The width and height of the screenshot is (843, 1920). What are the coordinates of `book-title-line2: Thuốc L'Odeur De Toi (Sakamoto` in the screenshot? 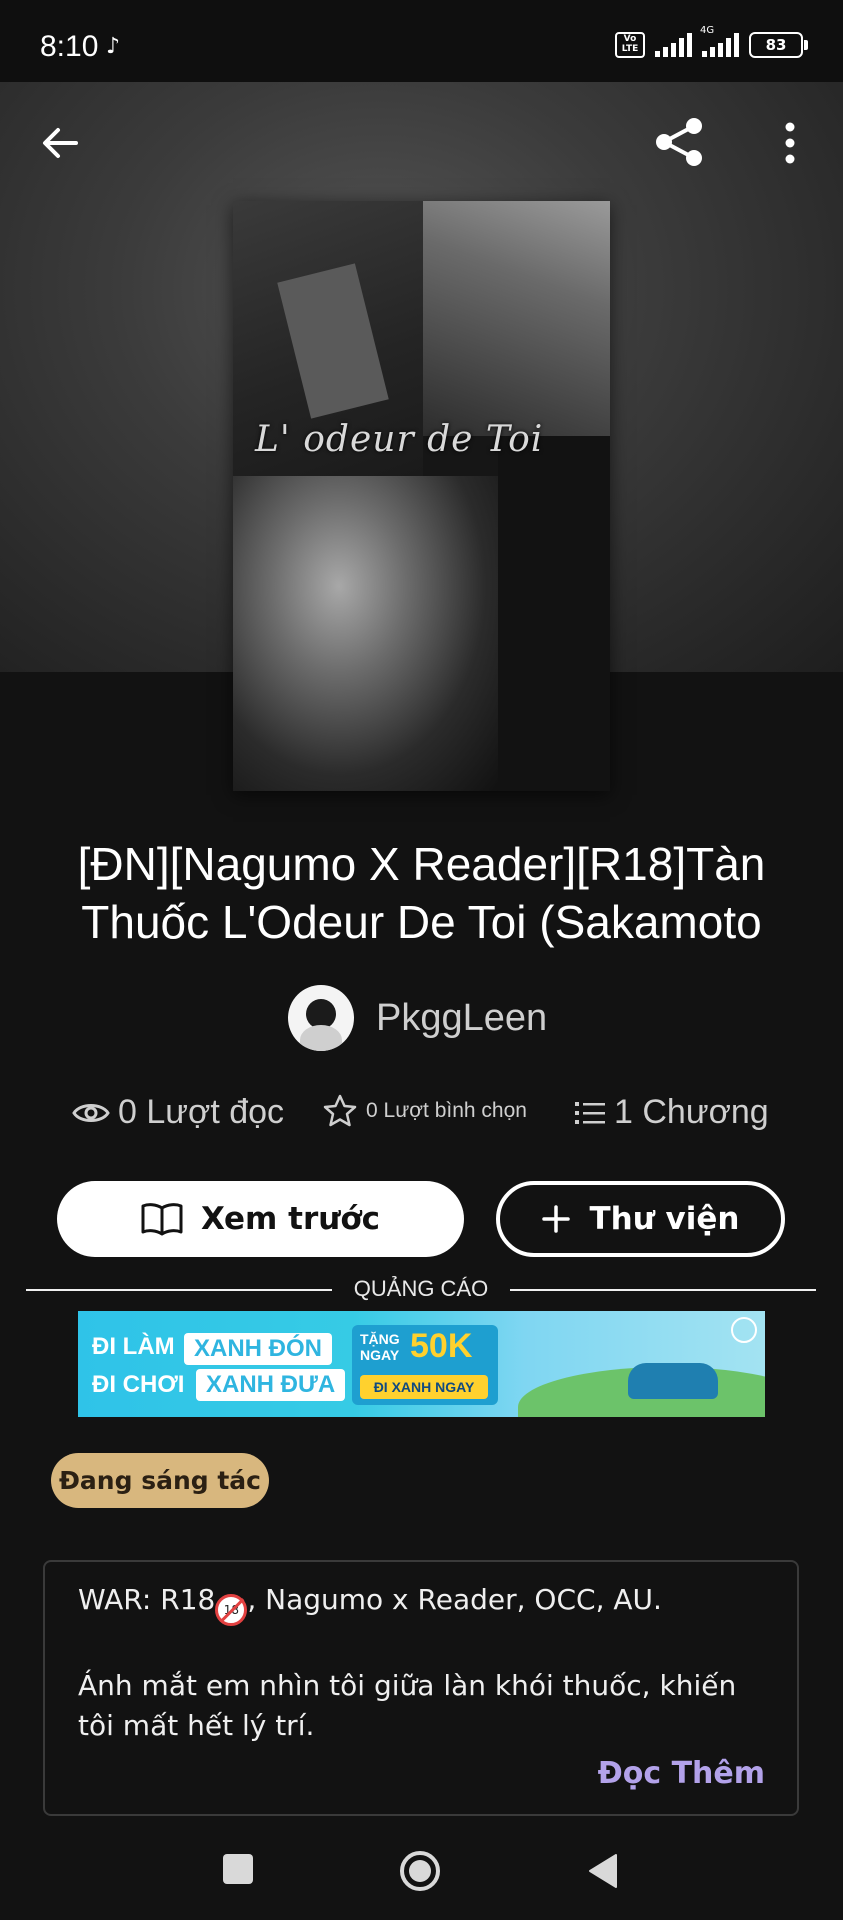 It's located at (421, 922).